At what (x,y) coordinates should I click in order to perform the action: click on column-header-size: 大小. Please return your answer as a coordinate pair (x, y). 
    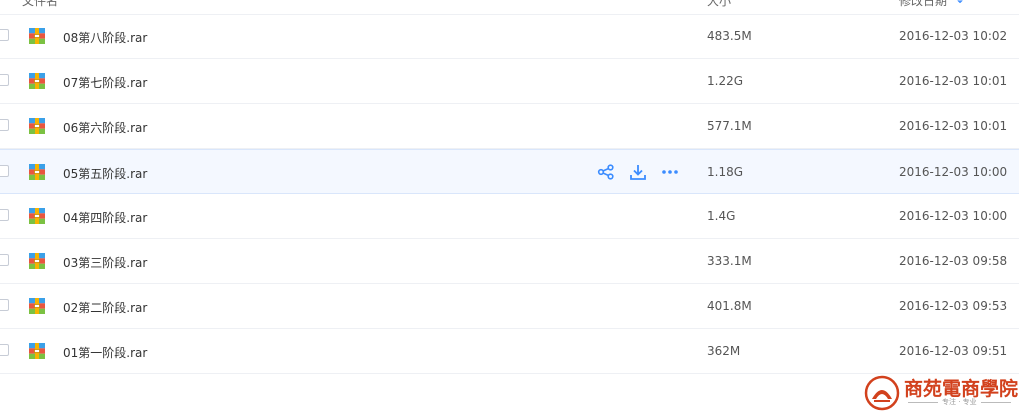
    Looking at the image, I should click on (719, 4).